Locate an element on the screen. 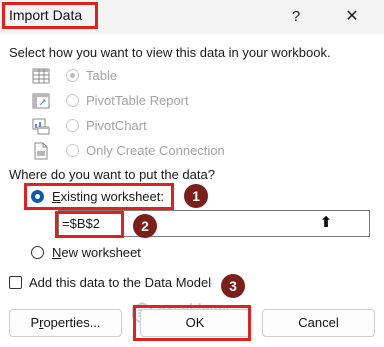  collapse-dialog-button: ⬆ is located at coordinates (326, 223).